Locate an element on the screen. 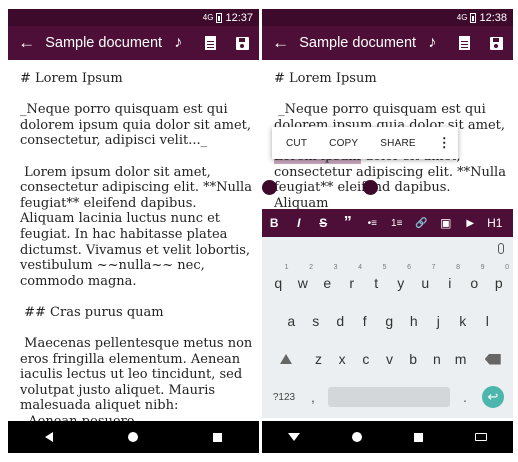 The width and height of the screenshot is (518, 462). image-button: ▣ is located at coordinates (446, 223).